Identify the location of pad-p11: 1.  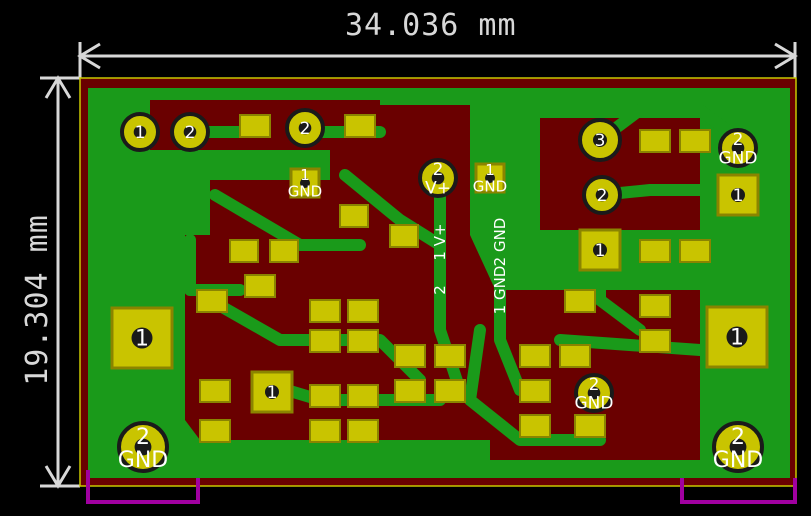
(600, 250).